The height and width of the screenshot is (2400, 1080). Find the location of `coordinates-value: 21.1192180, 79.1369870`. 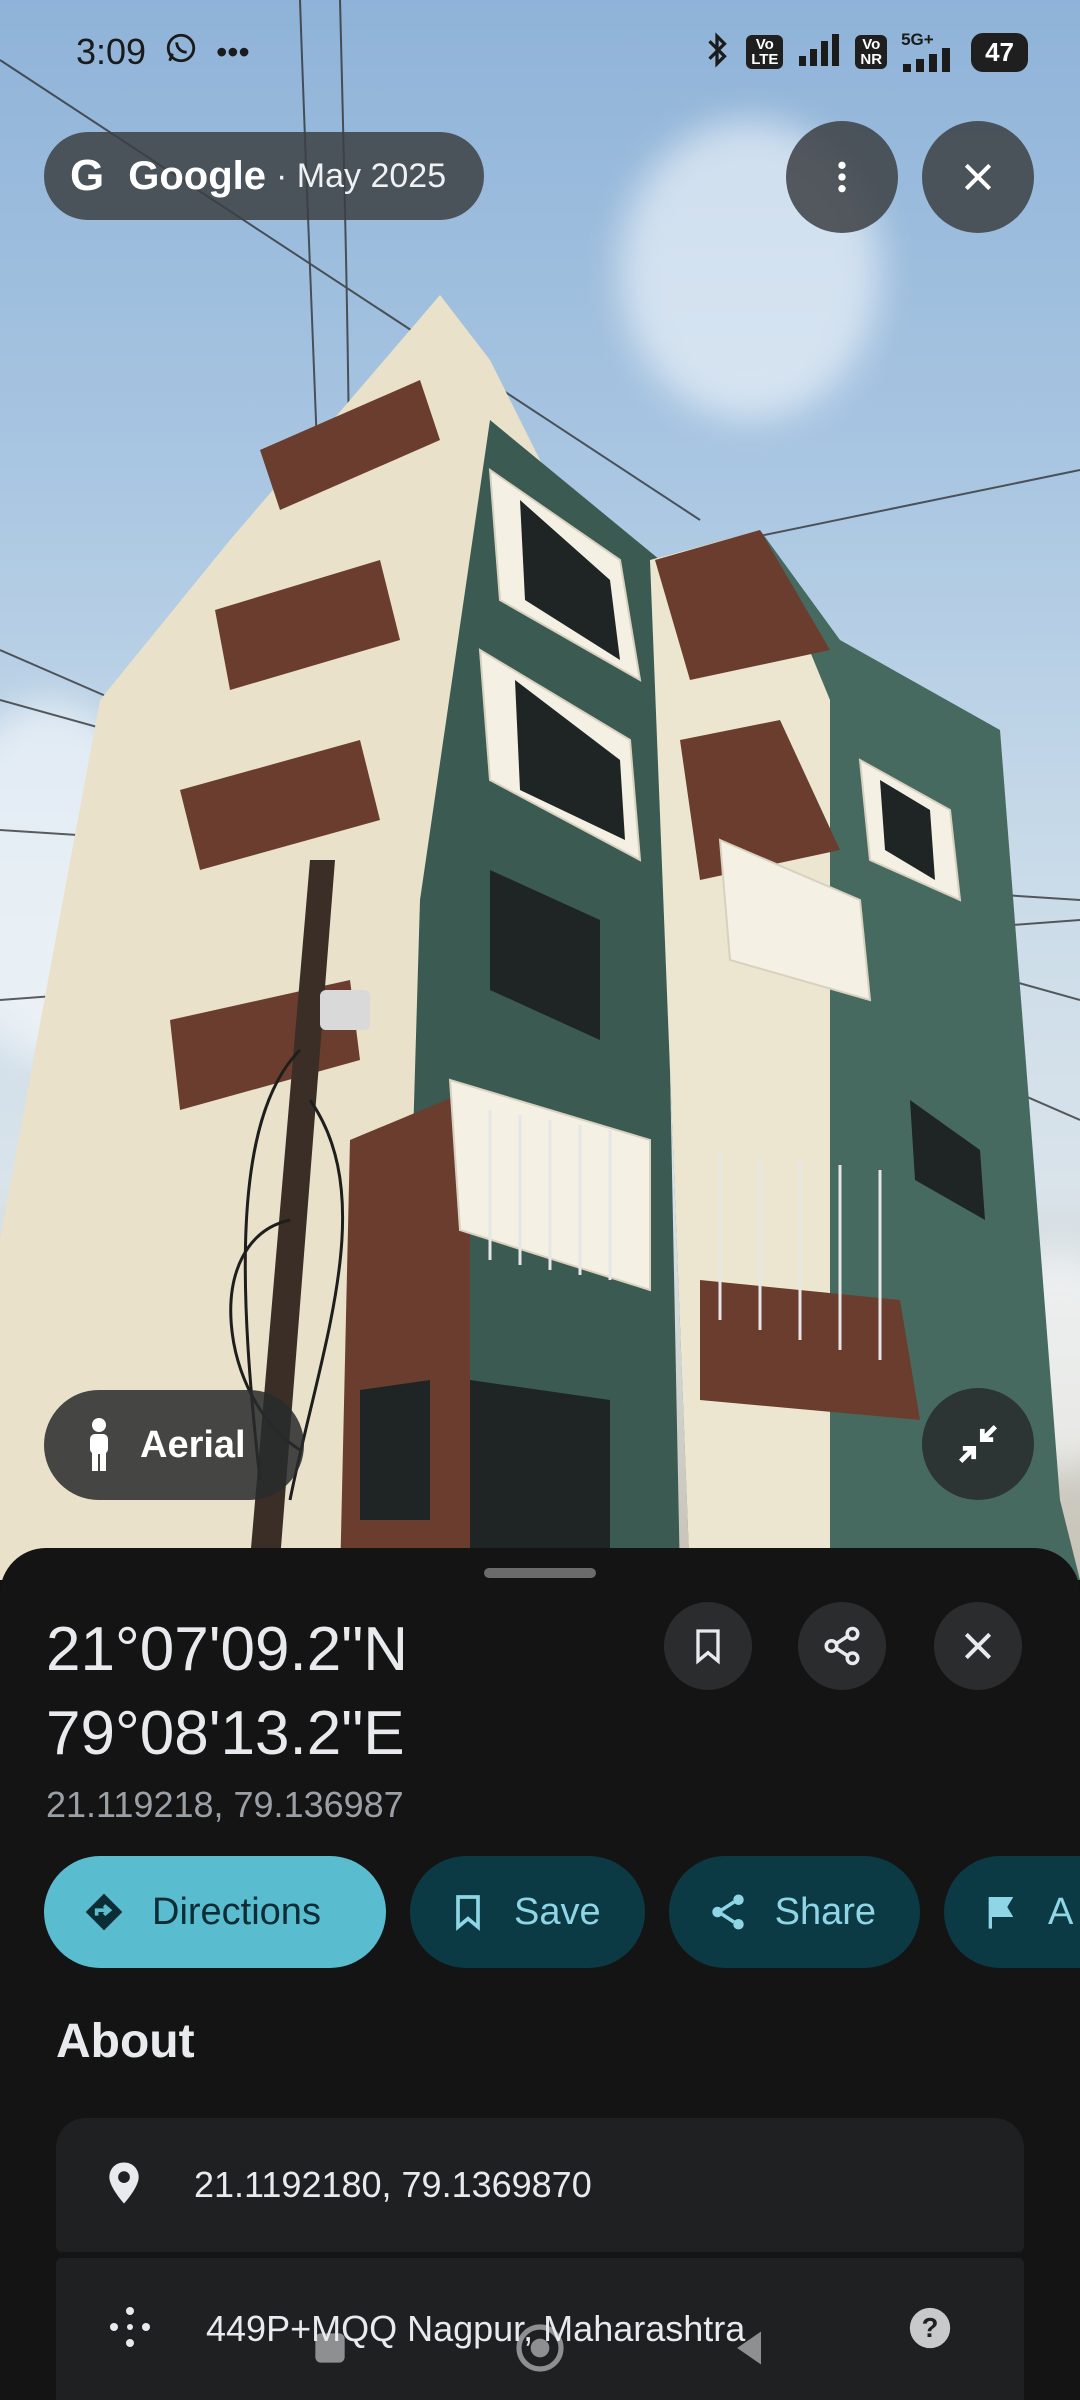

coordinates-value: 21.1192180, 79.1369870 is located at coordinates (393, 2184).